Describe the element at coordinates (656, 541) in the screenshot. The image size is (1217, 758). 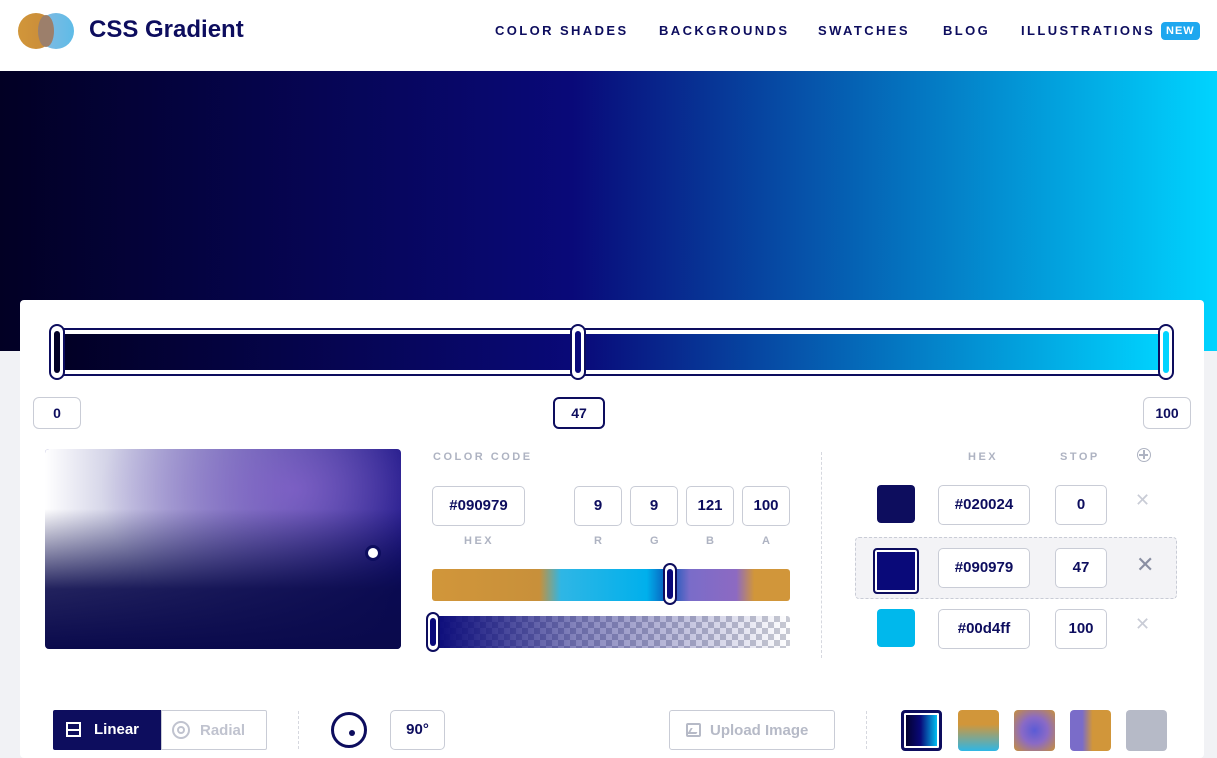
I see `g-label: G` at that location.